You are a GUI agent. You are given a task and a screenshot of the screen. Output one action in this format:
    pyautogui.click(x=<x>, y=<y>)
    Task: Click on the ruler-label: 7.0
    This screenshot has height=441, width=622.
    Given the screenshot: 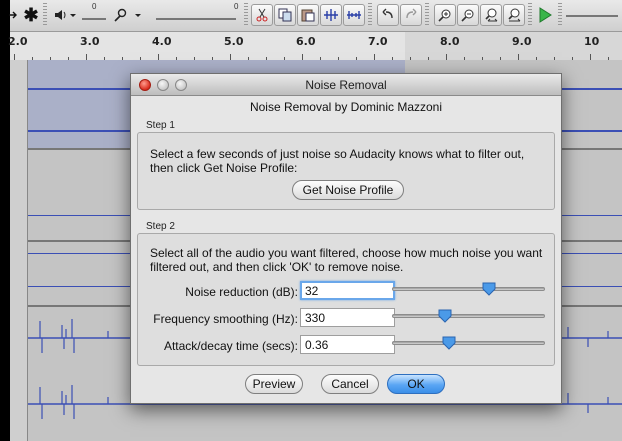 What is the action you would take?
    pyautogui.click(x=378, y=41)
    